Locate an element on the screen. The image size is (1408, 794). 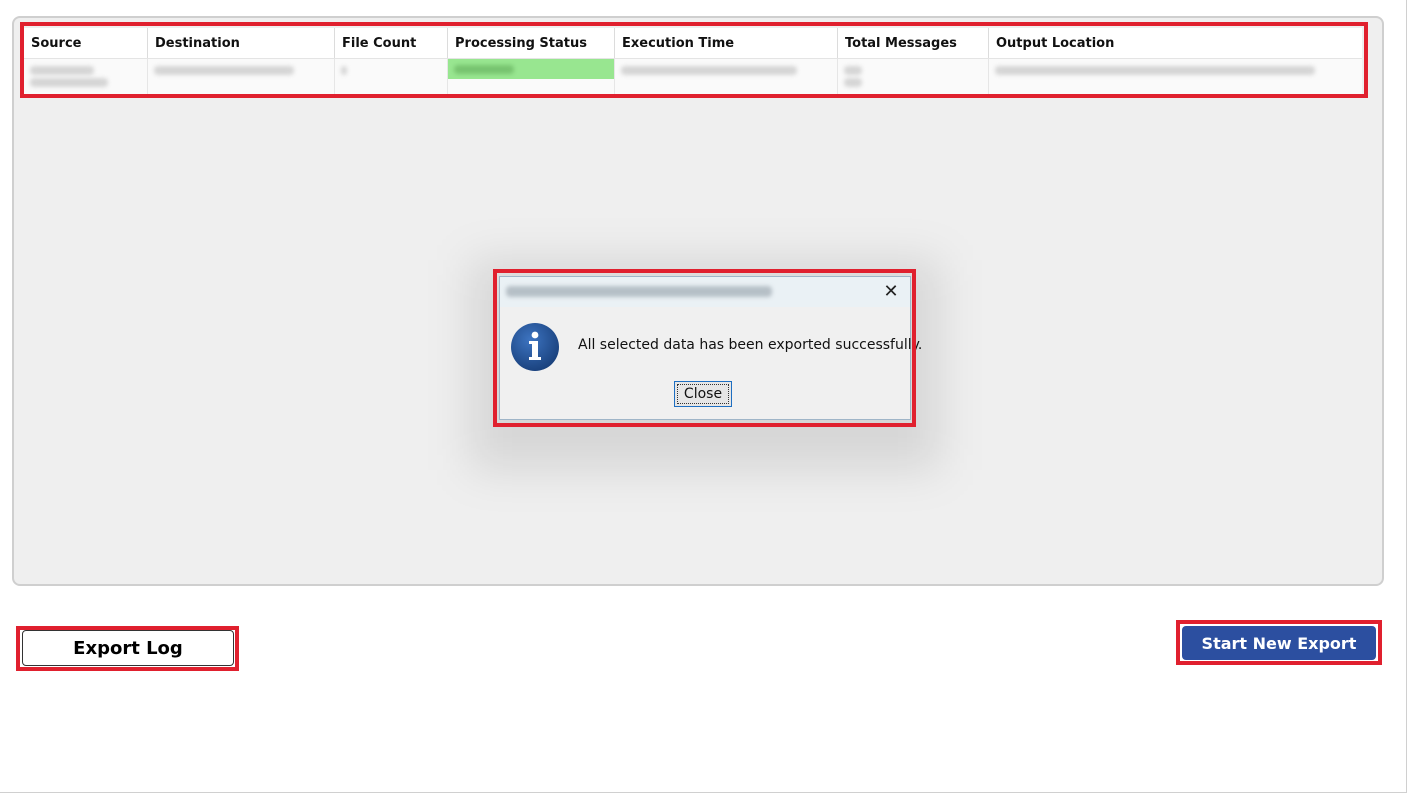
dialog-close-label: Close is located at coordinates (703, 394).